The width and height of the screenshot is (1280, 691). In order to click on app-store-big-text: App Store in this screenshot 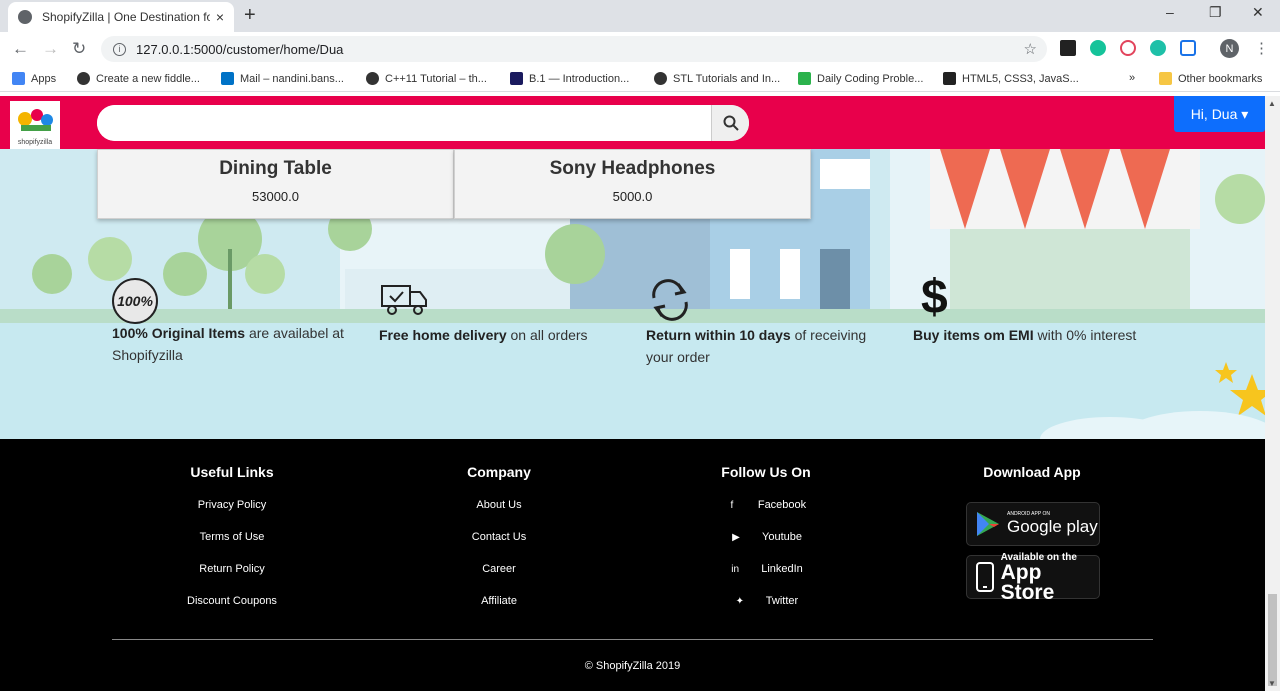, I will do `click(1027, 582)`.